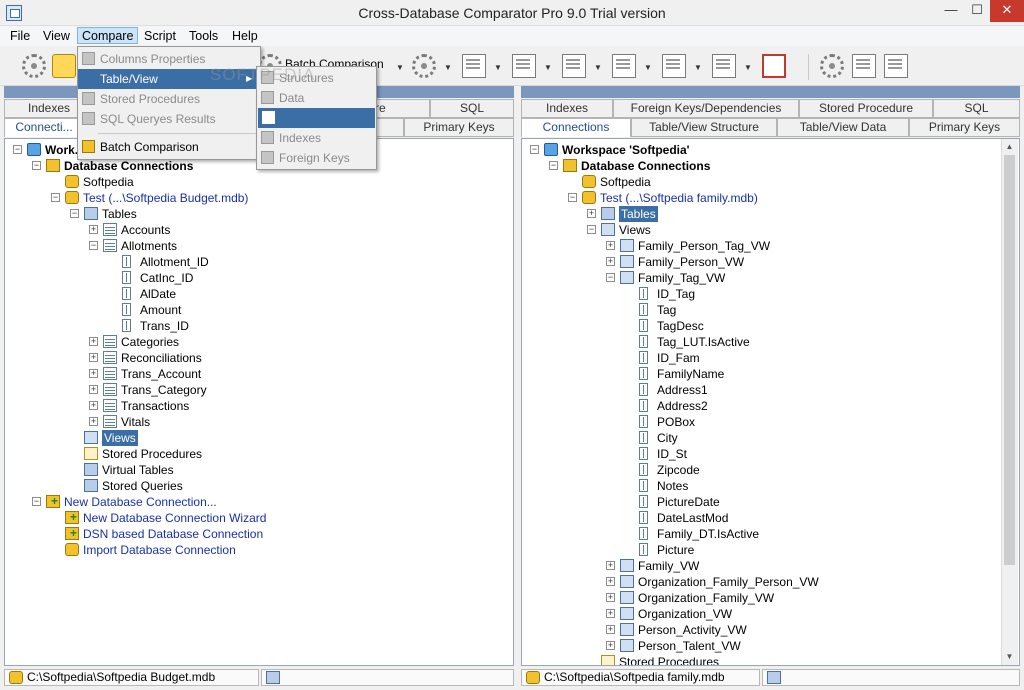 The image size is (1024, 690). I want to click on tree-item: DSN based Database Connection, so click(261, 533).